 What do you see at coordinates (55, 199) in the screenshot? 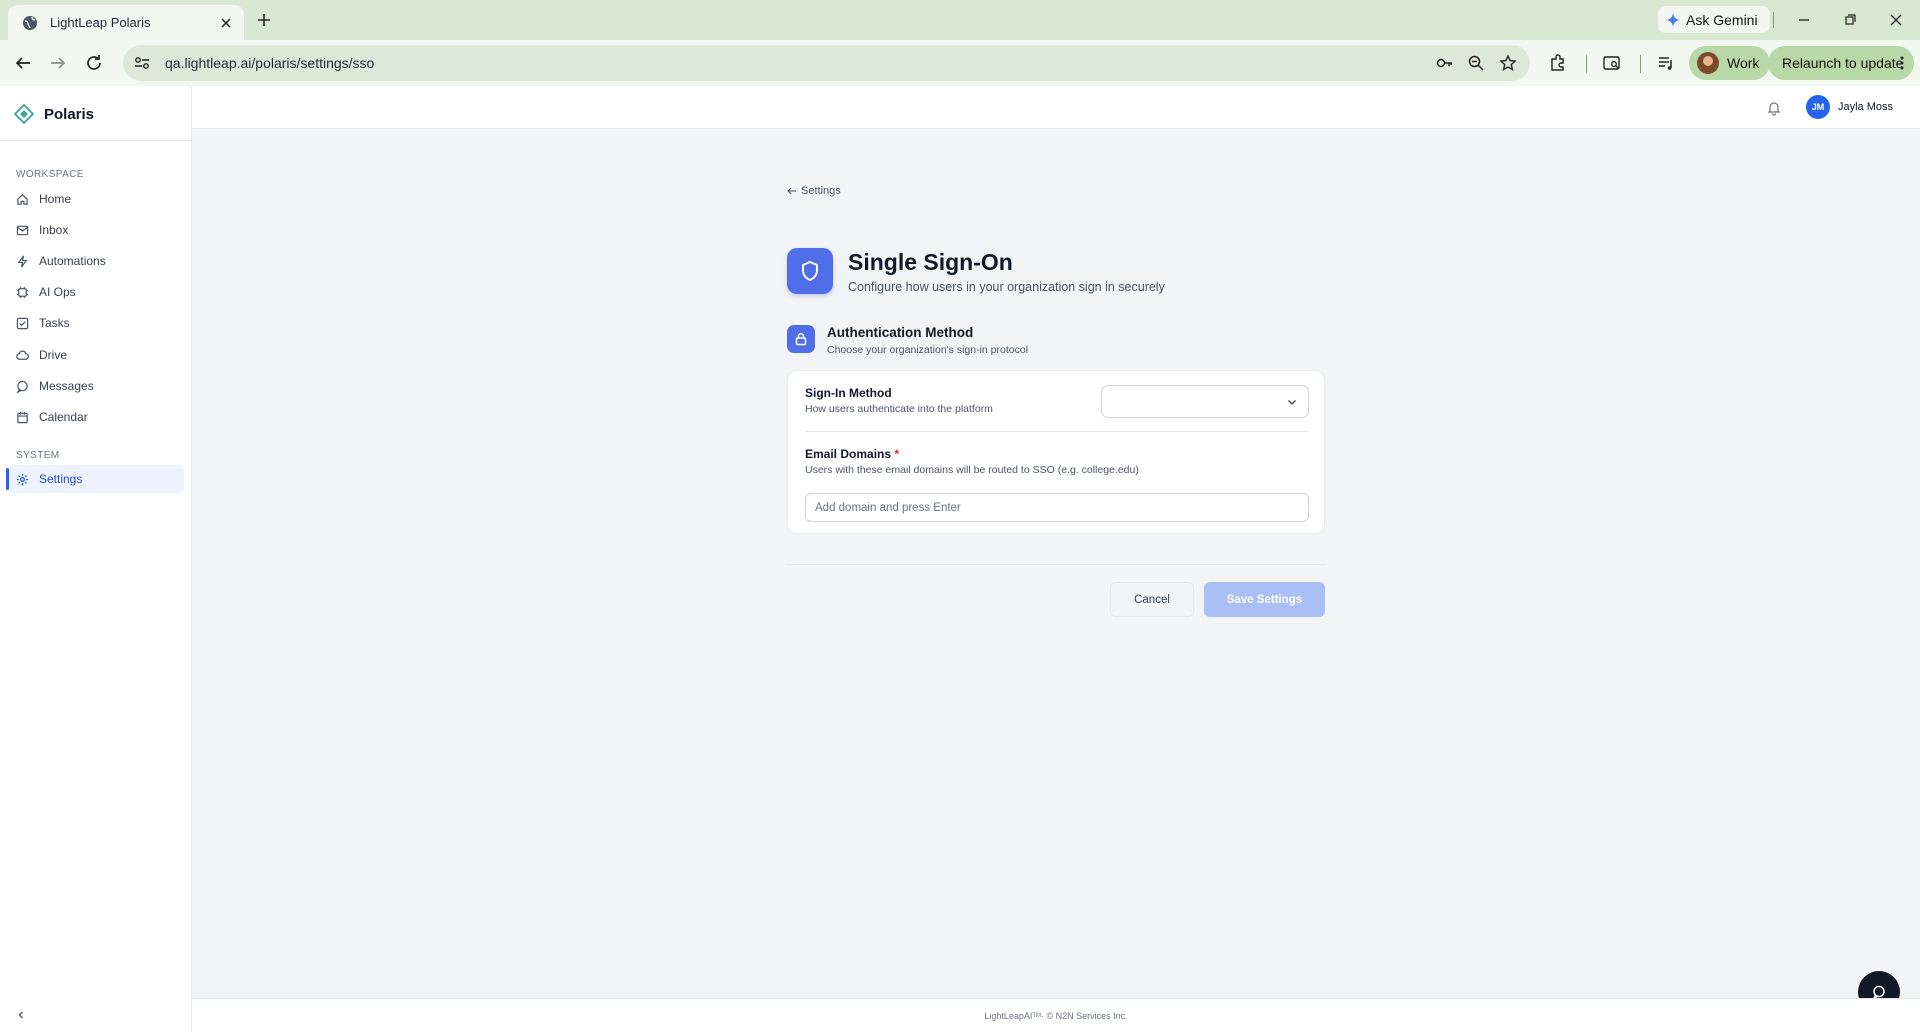
I see `sidebar-item-label: Home` at bounding box center [55, 199].